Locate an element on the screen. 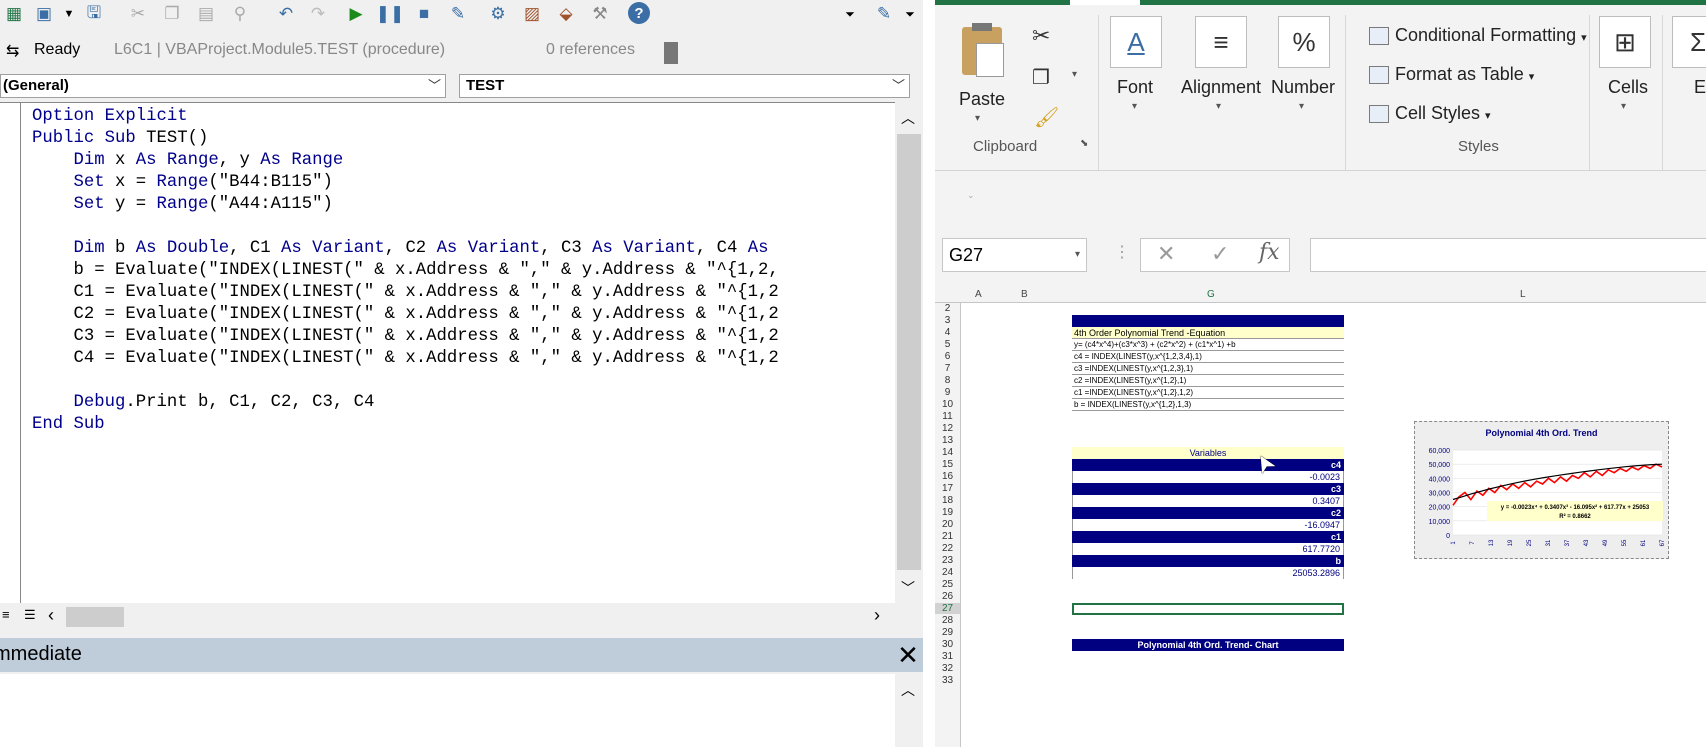 The width and height of the screenshot is (1706, 747). selected-cell is located at coordinates (1208, 609).